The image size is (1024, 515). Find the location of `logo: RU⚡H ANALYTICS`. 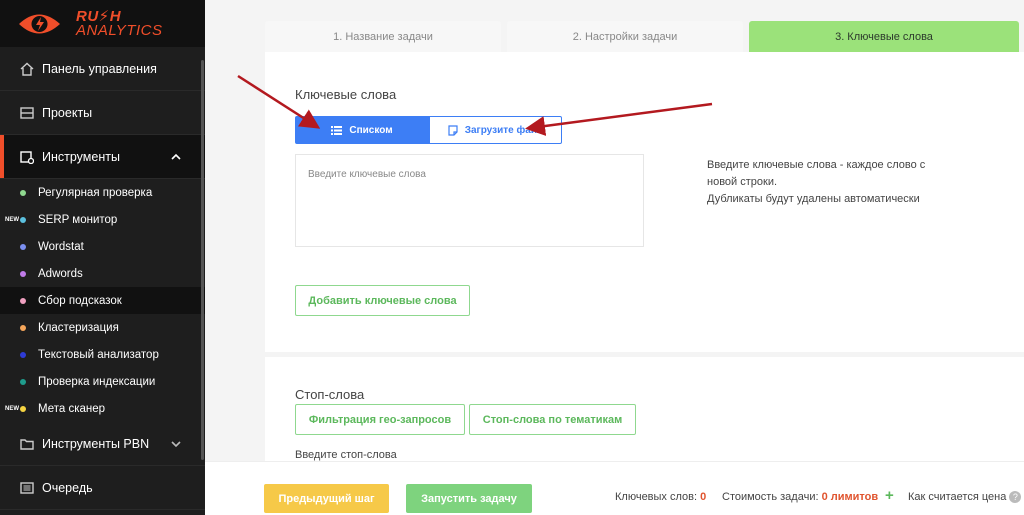

logo: RU⚡H ANALYTICS is located at coordinates (102, 23).